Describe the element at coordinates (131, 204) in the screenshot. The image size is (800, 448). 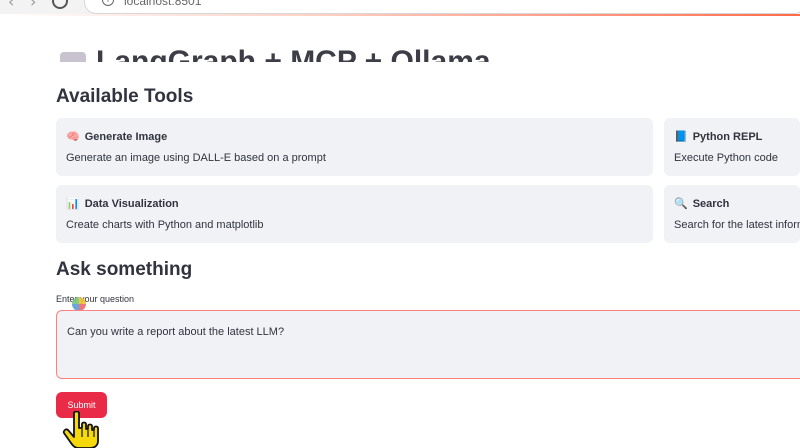
I see `tool-name-text: Data Visualization` at that location.